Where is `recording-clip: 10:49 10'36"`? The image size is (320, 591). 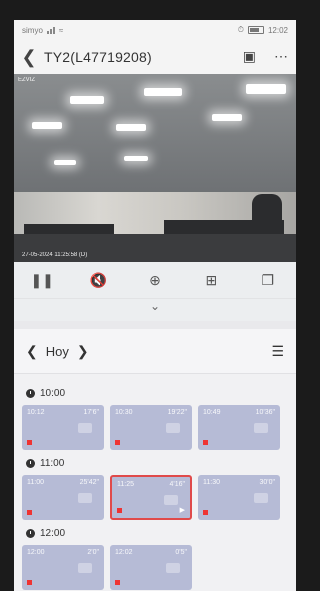
recording-clip: 10:49 10'36" is located at coordinates (239, 427).